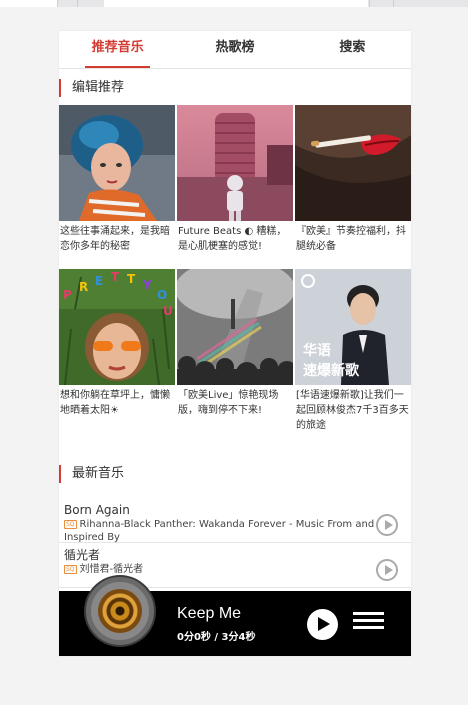  I want to click on now-playing-title: Keep Me, so click(209, 613).